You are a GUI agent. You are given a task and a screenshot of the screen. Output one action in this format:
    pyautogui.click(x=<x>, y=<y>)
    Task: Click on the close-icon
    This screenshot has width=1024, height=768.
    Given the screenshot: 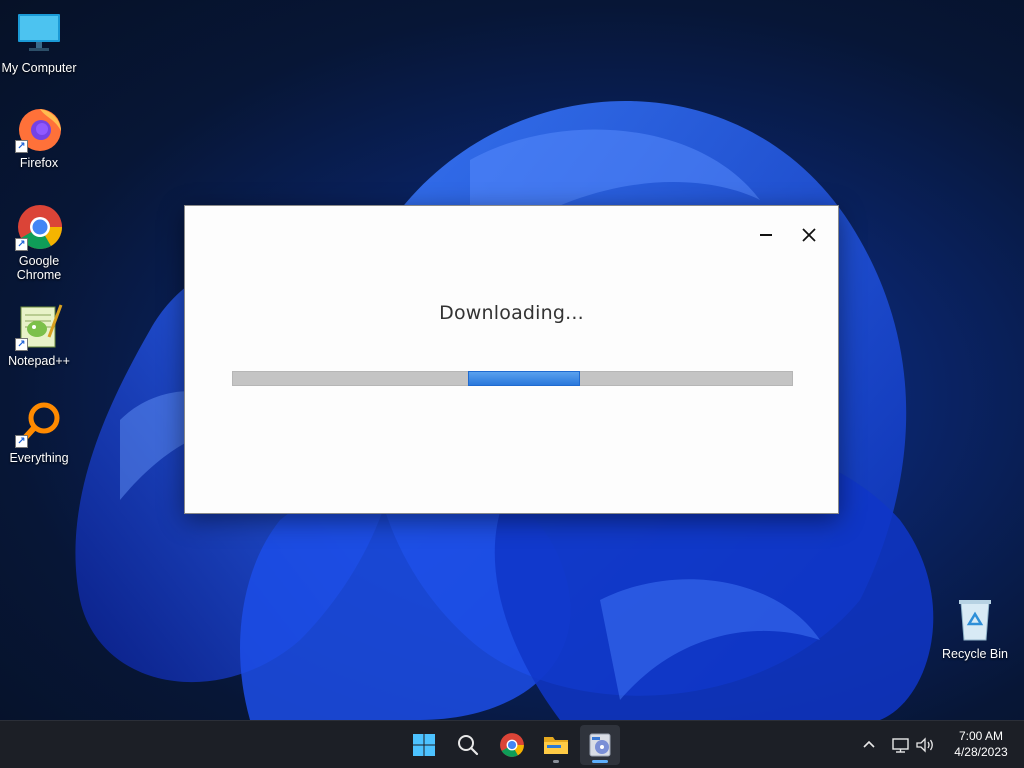 What is the action you would take?
    pyautogui.click(x=809, y=235)
    